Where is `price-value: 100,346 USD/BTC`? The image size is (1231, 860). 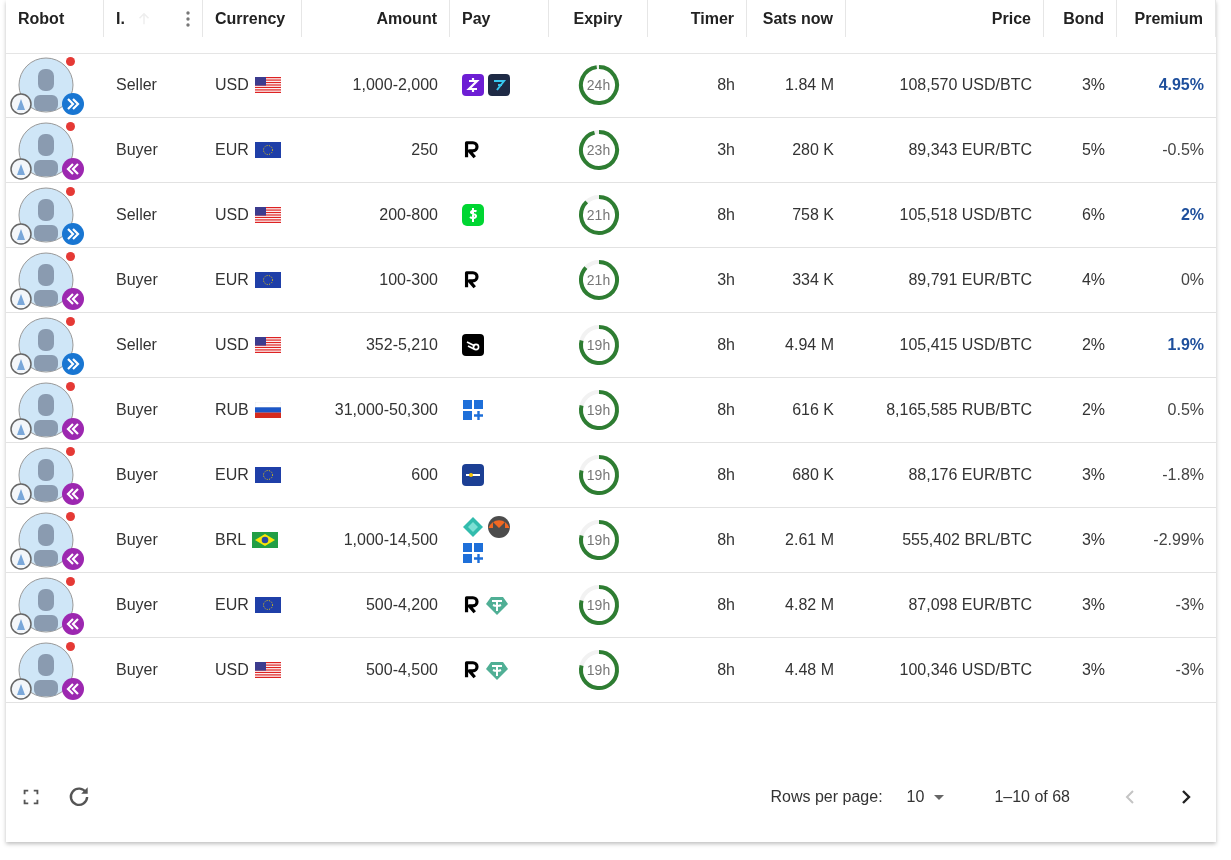
price-value: 100,346 USD/BTC is located at coordinates (965, 670).